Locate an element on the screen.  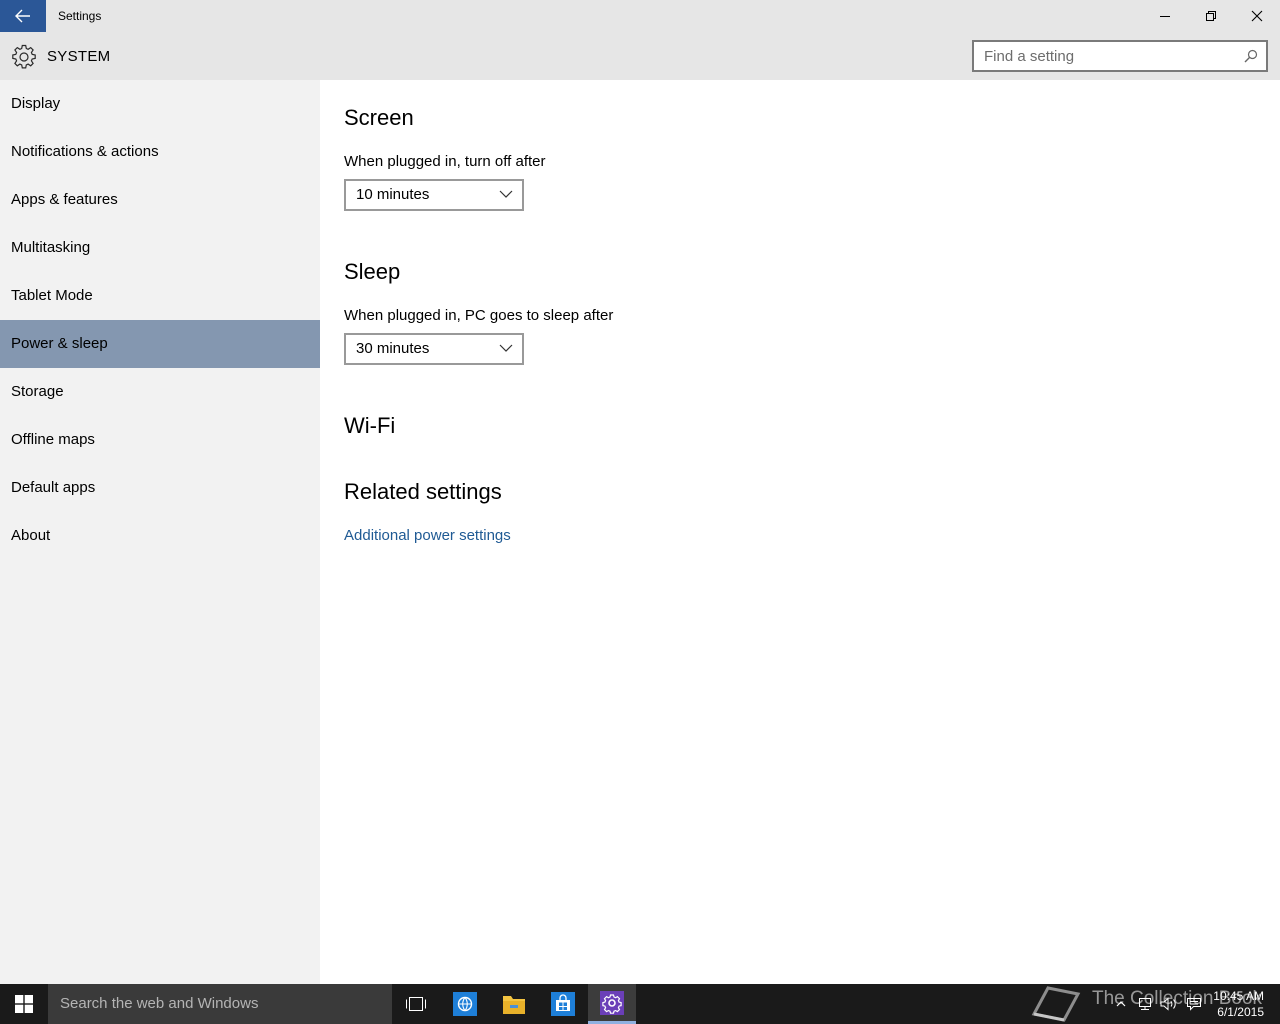
store-icon is located at coordinates (563, 1004).